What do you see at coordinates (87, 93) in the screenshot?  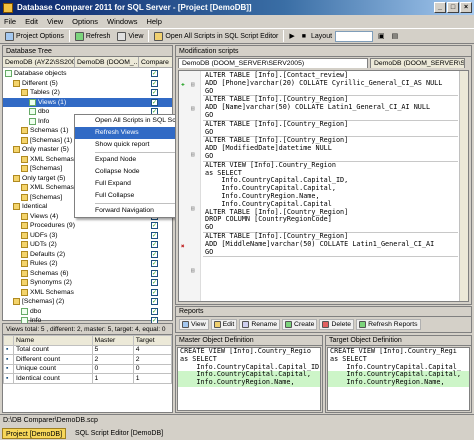 I see `tree-node: Tables (2)` at bounding box center [87, 93].